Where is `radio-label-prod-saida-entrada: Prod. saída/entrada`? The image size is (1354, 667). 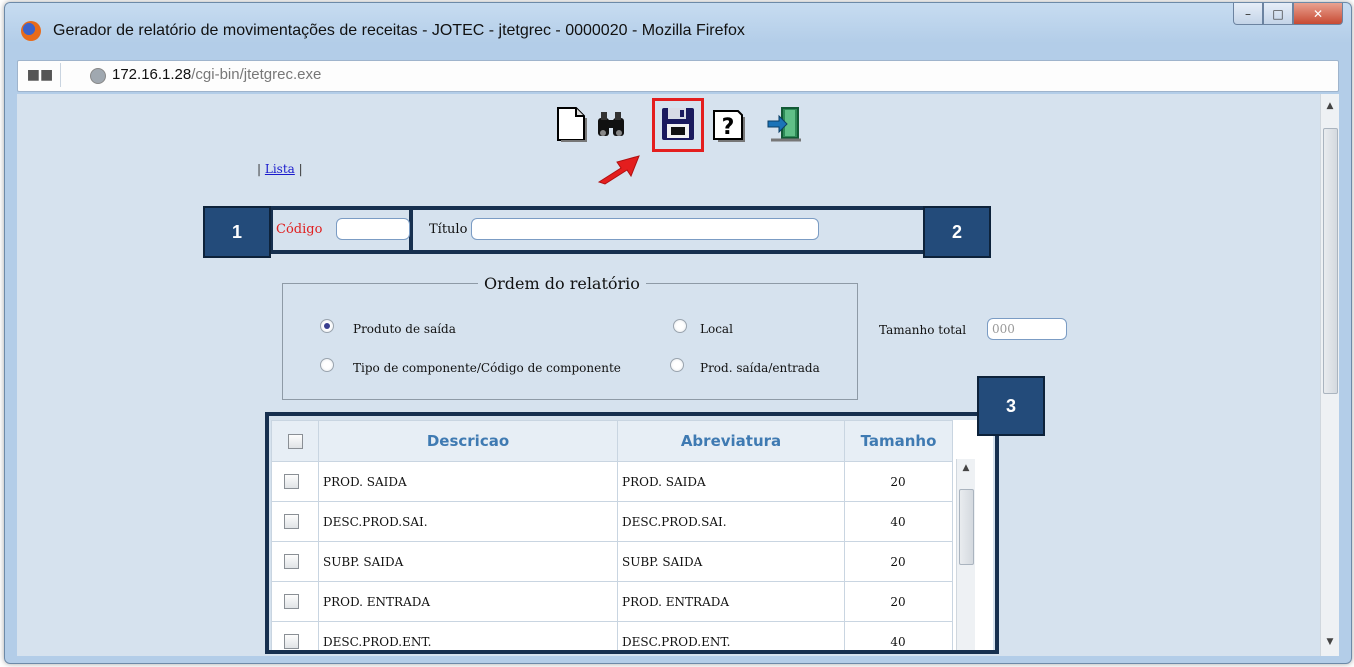 radio-label-prod-saida-entrada: Prod. saída/entrada is located at coordinates (760, 368).